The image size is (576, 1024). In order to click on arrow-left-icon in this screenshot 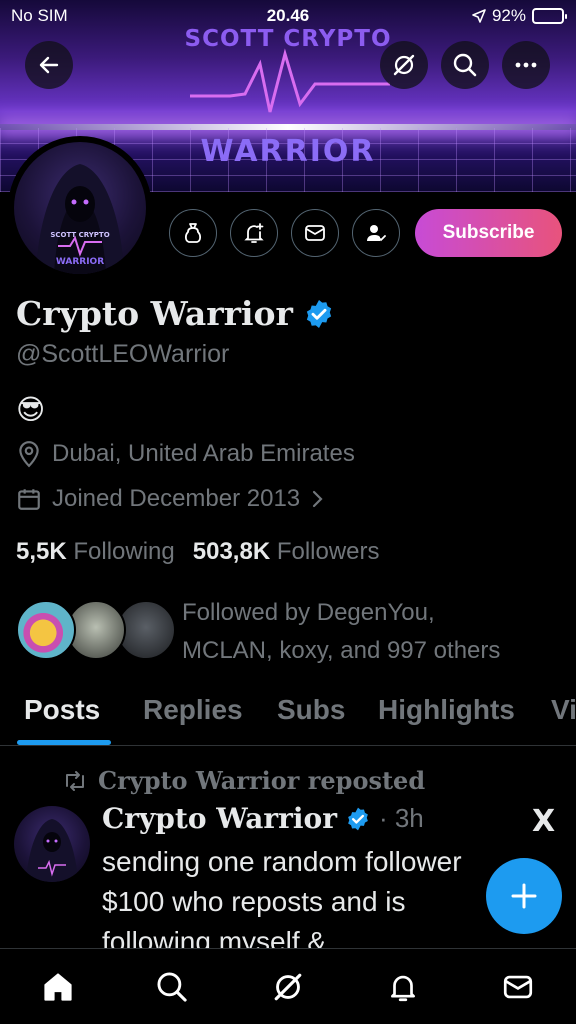, I will do `click(49, 65)`.